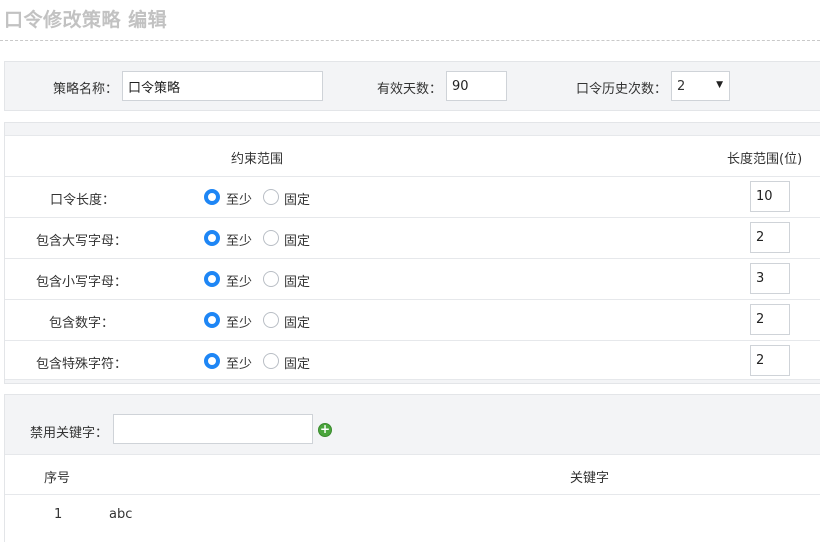  What do you see at coordinates (82, 282) in the screenshot?
I see `row-label: 包含小写字母：` at bounding box center [82, 282].